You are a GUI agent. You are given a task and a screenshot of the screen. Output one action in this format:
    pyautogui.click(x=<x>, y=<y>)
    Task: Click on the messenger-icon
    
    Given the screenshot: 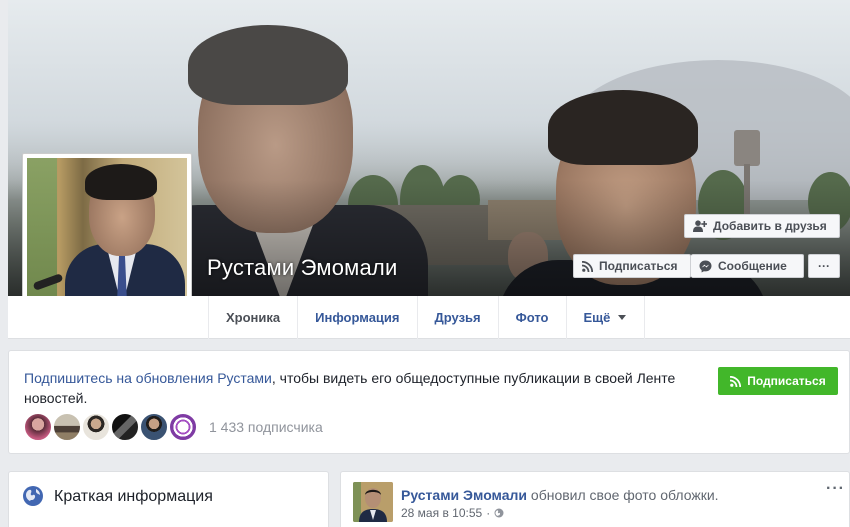 What is the action you would take?
    pyautogui.click(x=705, y=266)
    